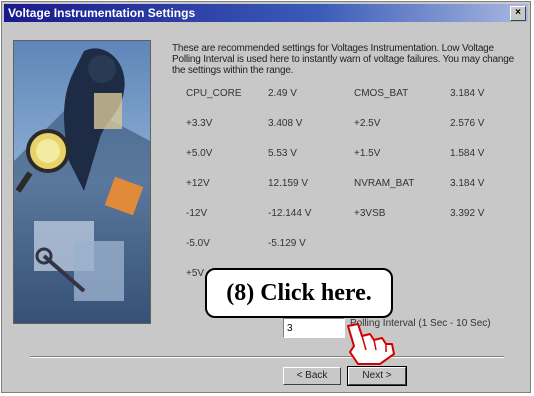 Image resolution: width=534 pixels, height=396 pixels. I want to click on voltage-row: +12V 12.159 V NVRAM_BAT 3.184 V, so click(347, 185).